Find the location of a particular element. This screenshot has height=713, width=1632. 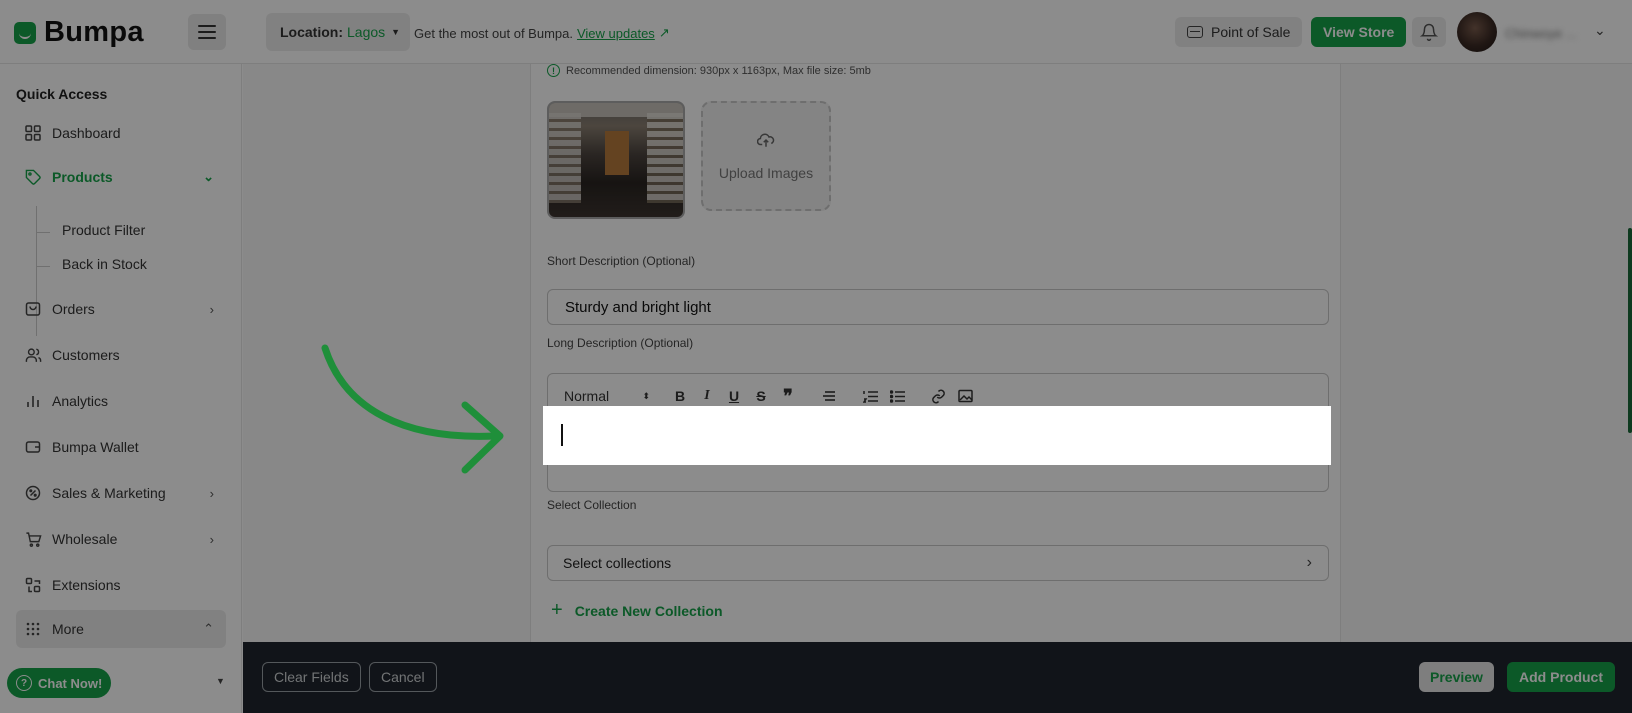

bell-icon is located at coordinates (1429, 32).